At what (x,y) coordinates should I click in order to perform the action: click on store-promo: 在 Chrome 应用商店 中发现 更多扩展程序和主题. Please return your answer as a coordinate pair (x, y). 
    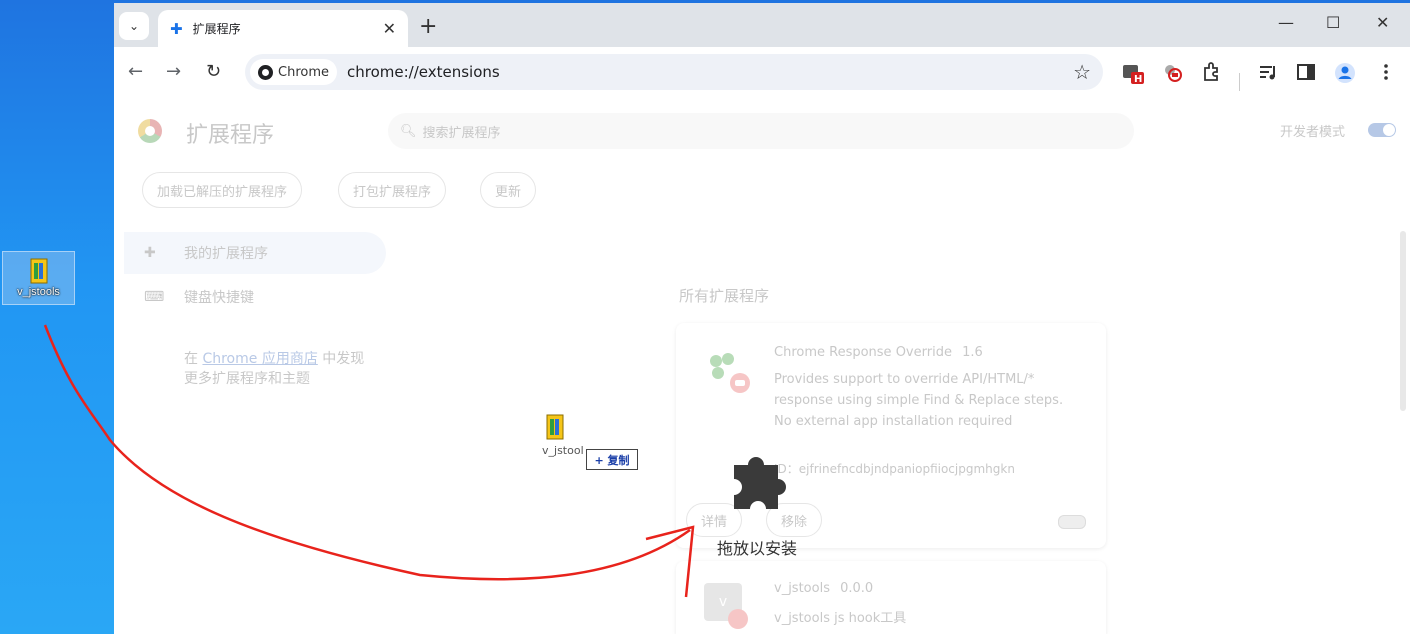
    Looking at the image, I should click on (274, 369).